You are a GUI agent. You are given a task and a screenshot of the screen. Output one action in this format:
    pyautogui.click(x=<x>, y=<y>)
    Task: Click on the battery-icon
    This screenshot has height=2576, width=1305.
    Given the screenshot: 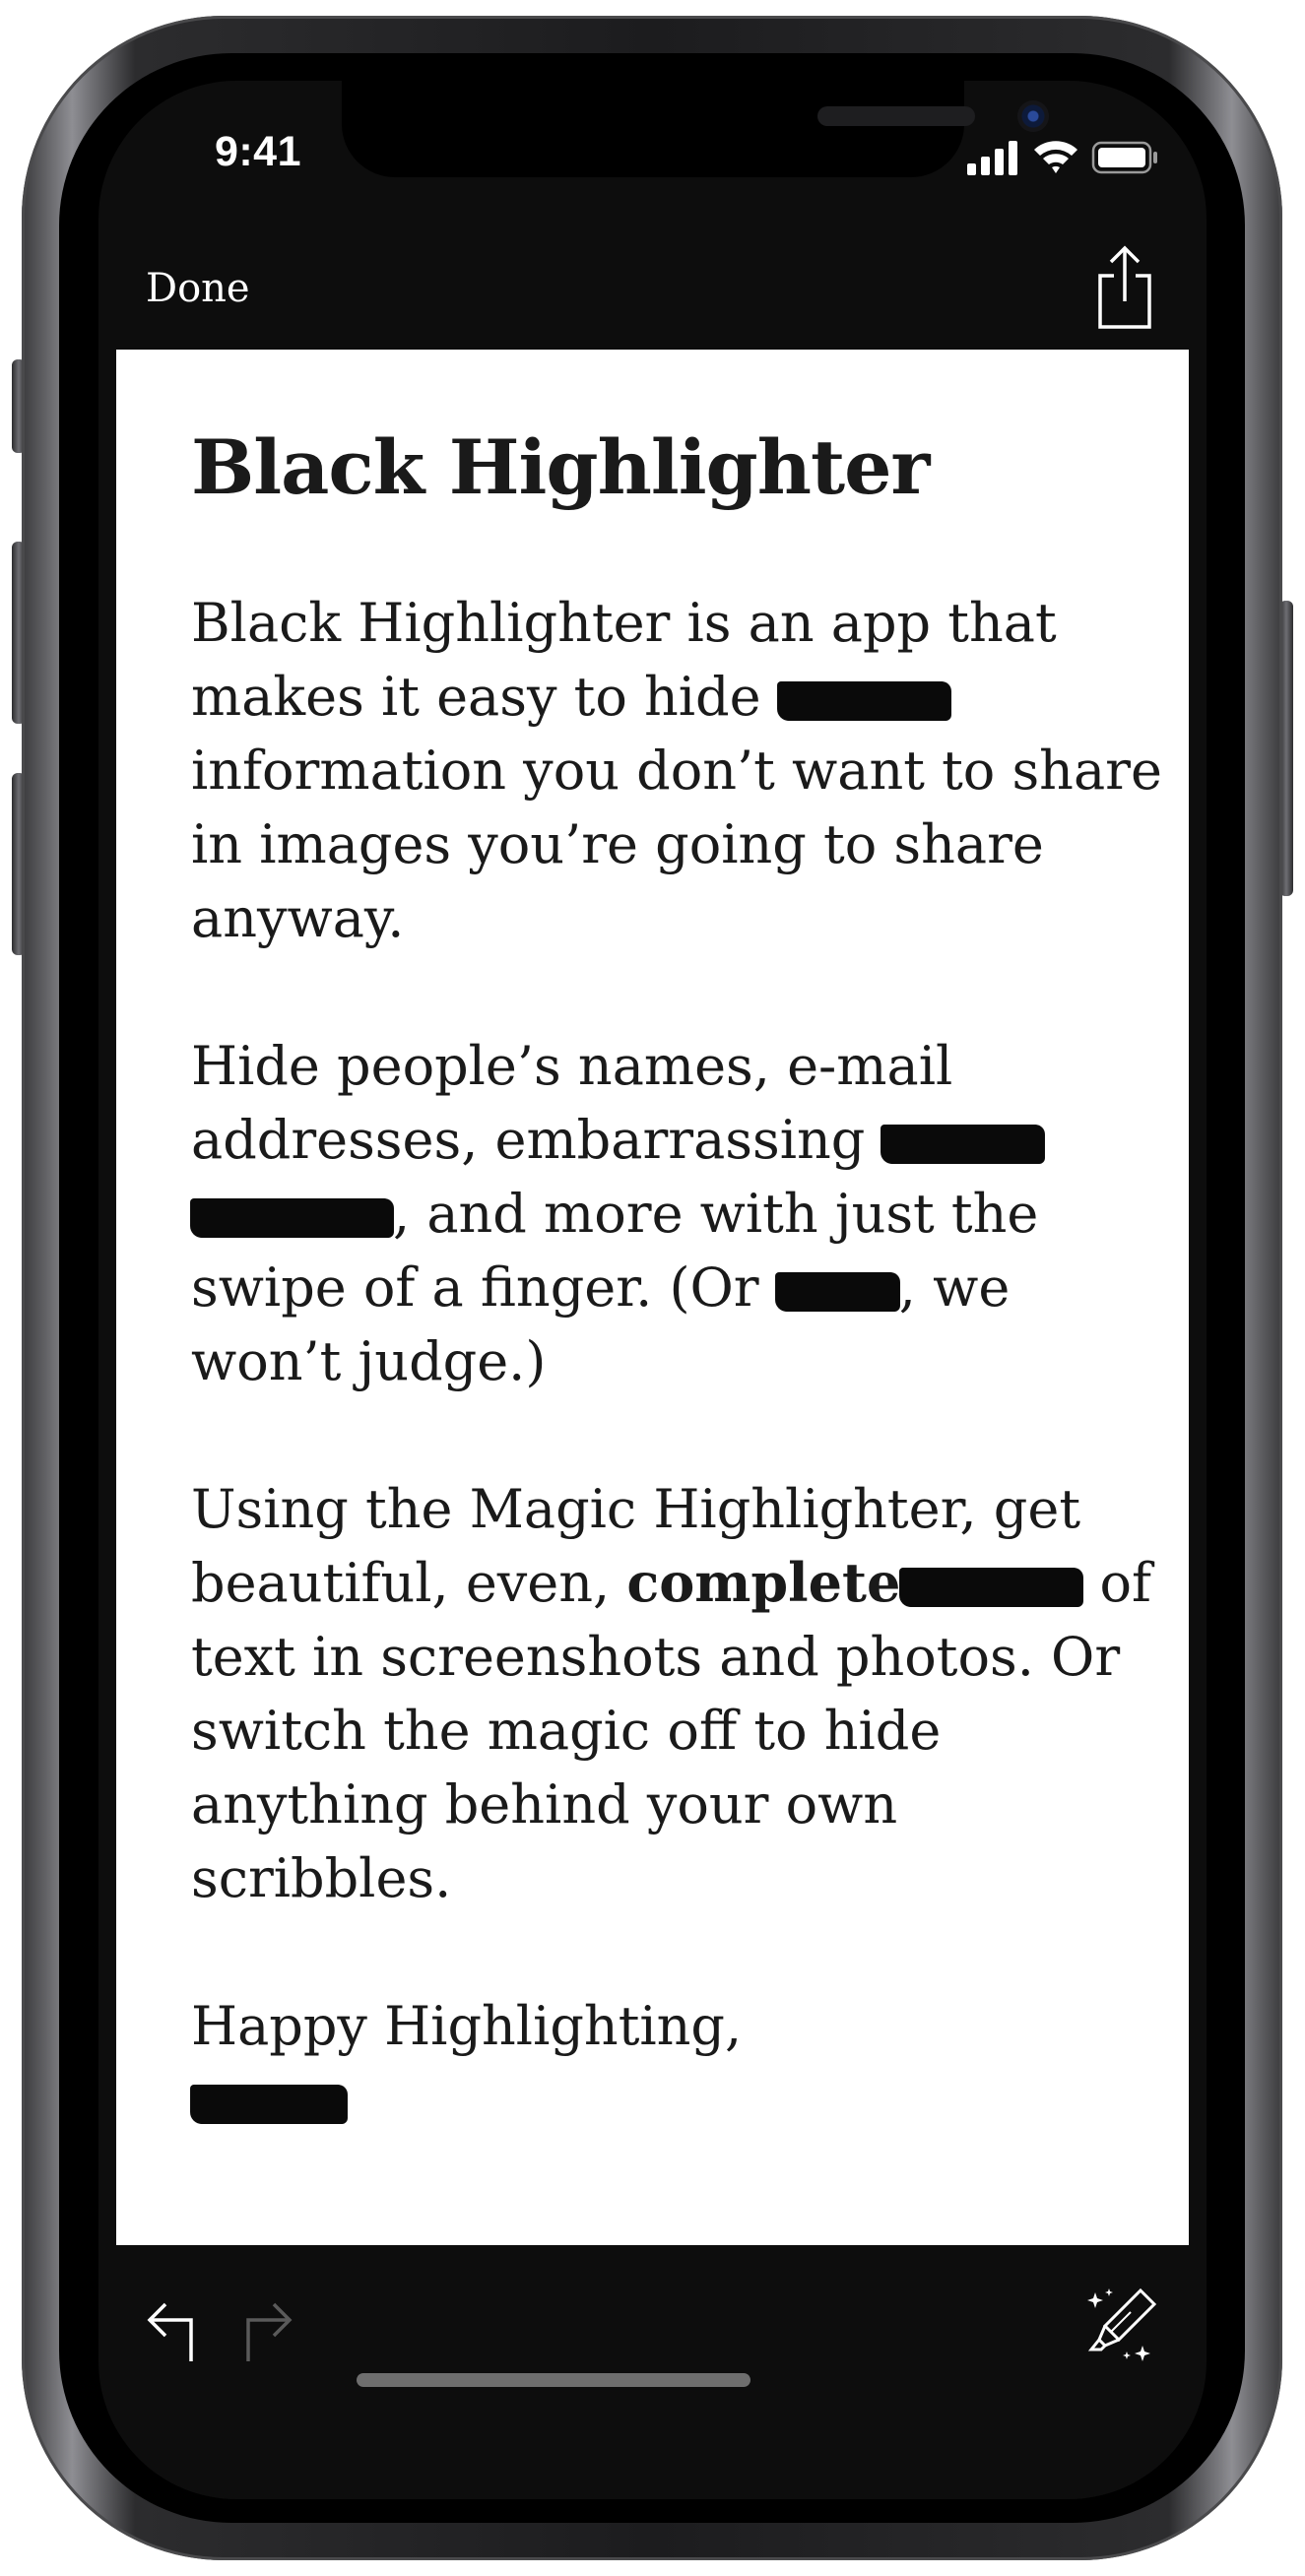 What is the action you would take?
    pyautogui.click(x=1124, y=157)
    